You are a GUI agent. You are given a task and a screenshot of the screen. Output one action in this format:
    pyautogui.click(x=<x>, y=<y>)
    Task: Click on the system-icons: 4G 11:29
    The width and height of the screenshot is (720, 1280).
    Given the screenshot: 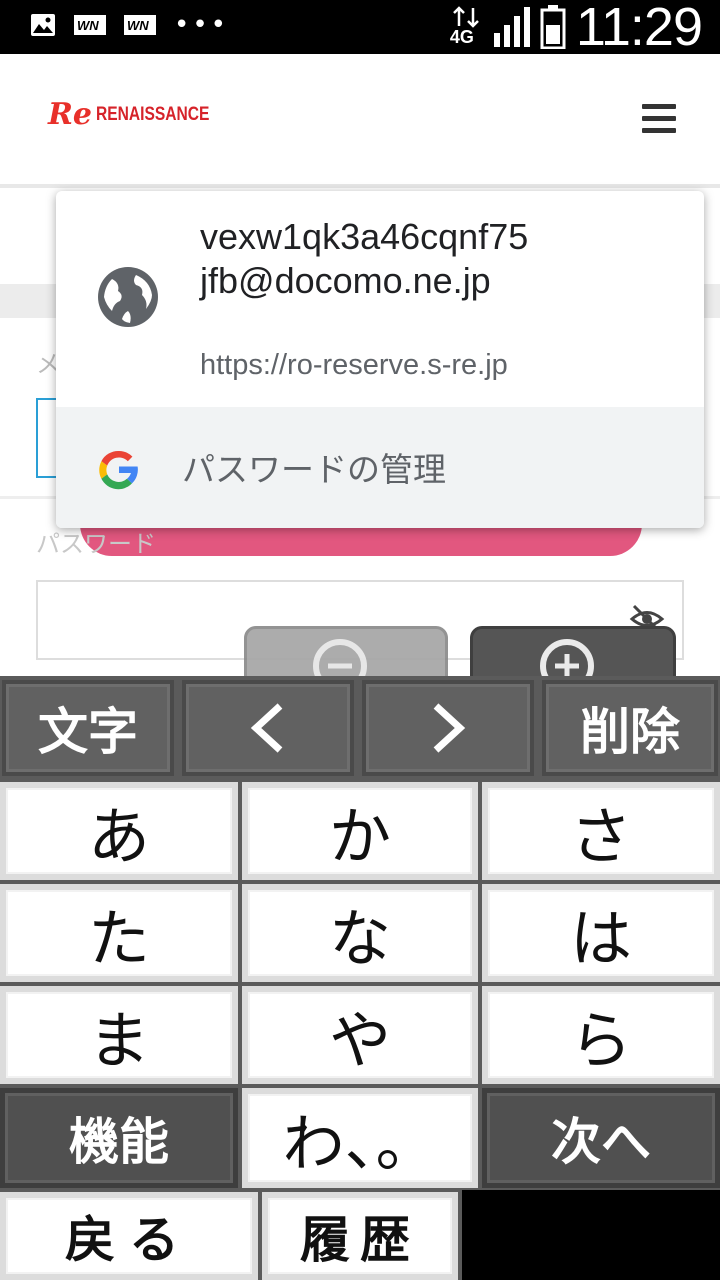 What is the action you would take?
    pyautogui.click(x=576, y=28)
    